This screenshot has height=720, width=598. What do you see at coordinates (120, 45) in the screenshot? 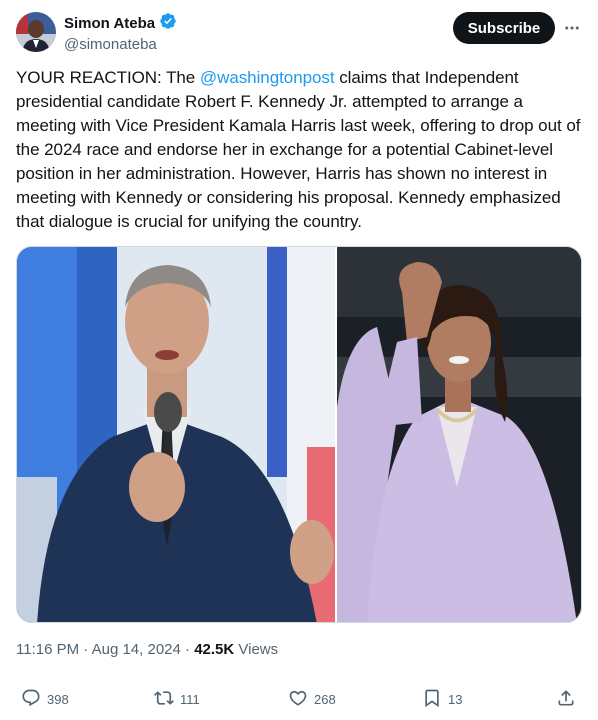
I see `author-handle: @simonateba` at bounding box center [120, 45].